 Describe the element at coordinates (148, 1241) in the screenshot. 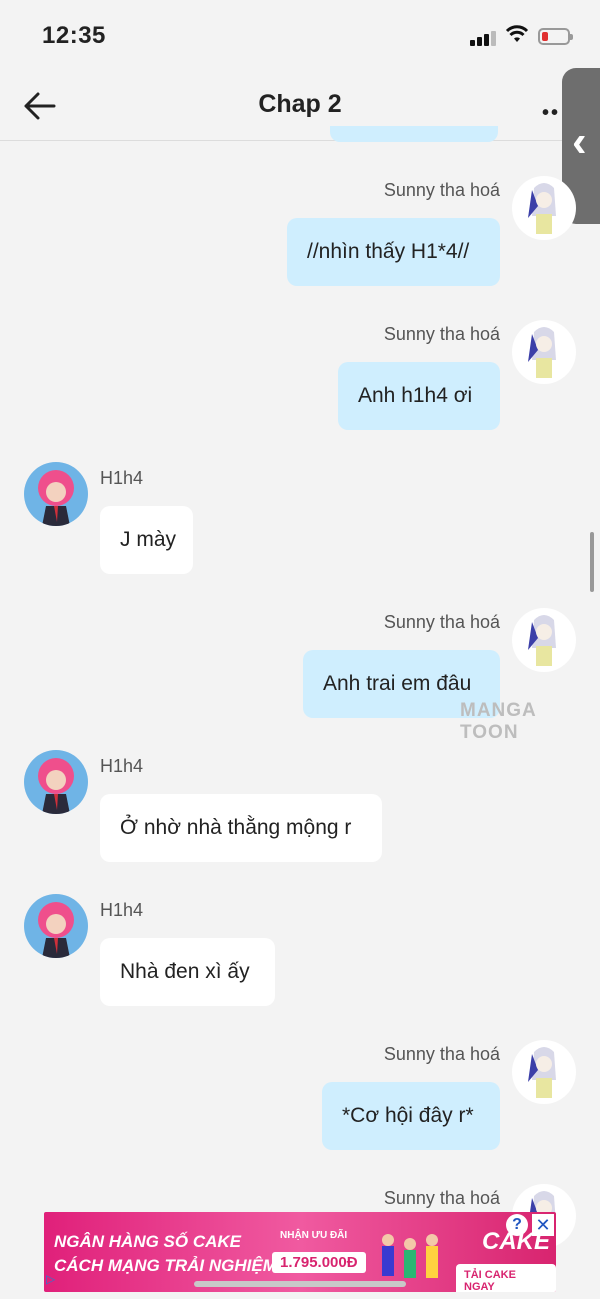

I see `ad-headline: NGÂN HÀNG SỐ CAKE` at that location.